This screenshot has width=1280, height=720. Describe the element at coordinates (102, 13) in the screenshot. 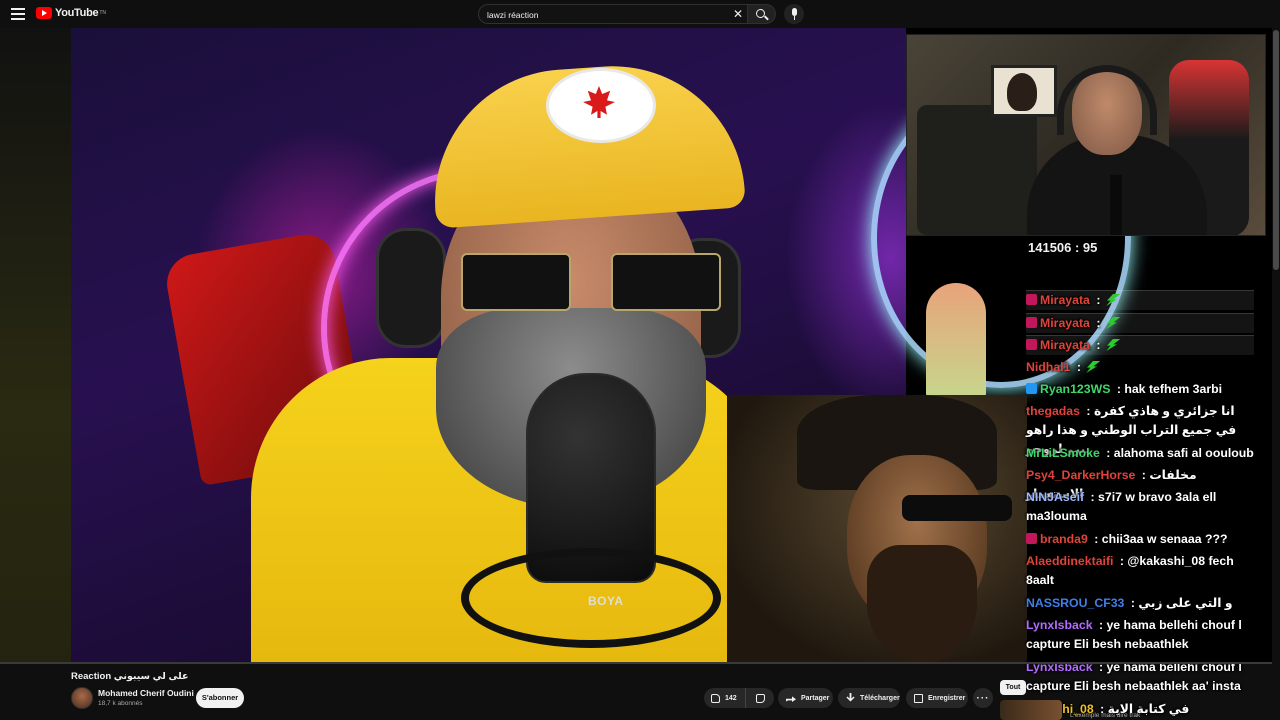

I see `logo-country-code: TN` at that location.